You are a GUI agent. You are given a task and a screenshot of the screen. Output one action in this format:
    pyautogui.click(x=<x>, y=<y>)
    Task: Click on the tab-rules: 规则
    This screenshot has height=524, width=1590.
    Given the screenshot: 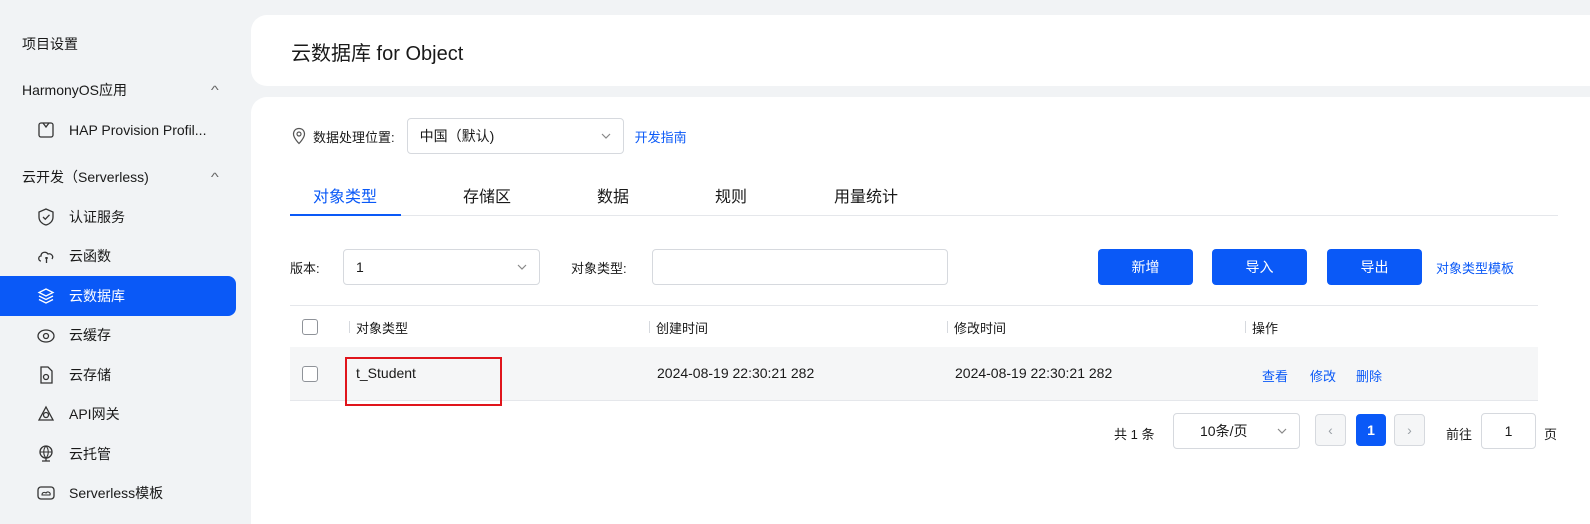 What is the action you would take?
    pyautogui.click(x=731, y=195)
    